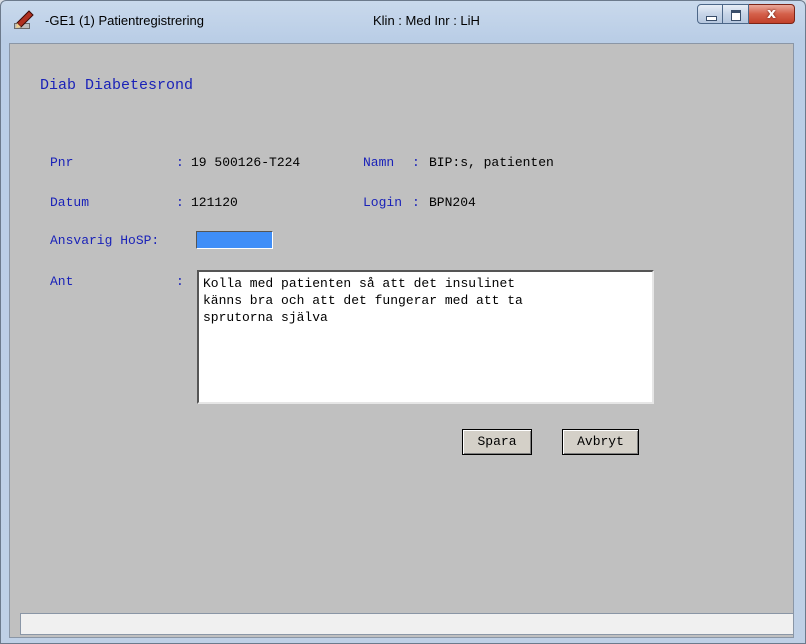  Describe the element at coordinates (416, 162) in the screenshot. I see `namn-colon: :` at that location.